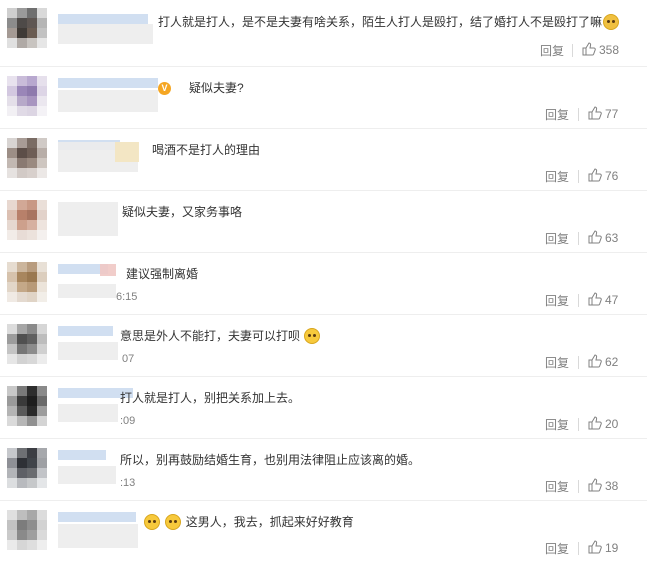  What do you see at coordinates (603, 175) in the screenshot?
I see `like-button: 76` at bounding box center [603, 175].